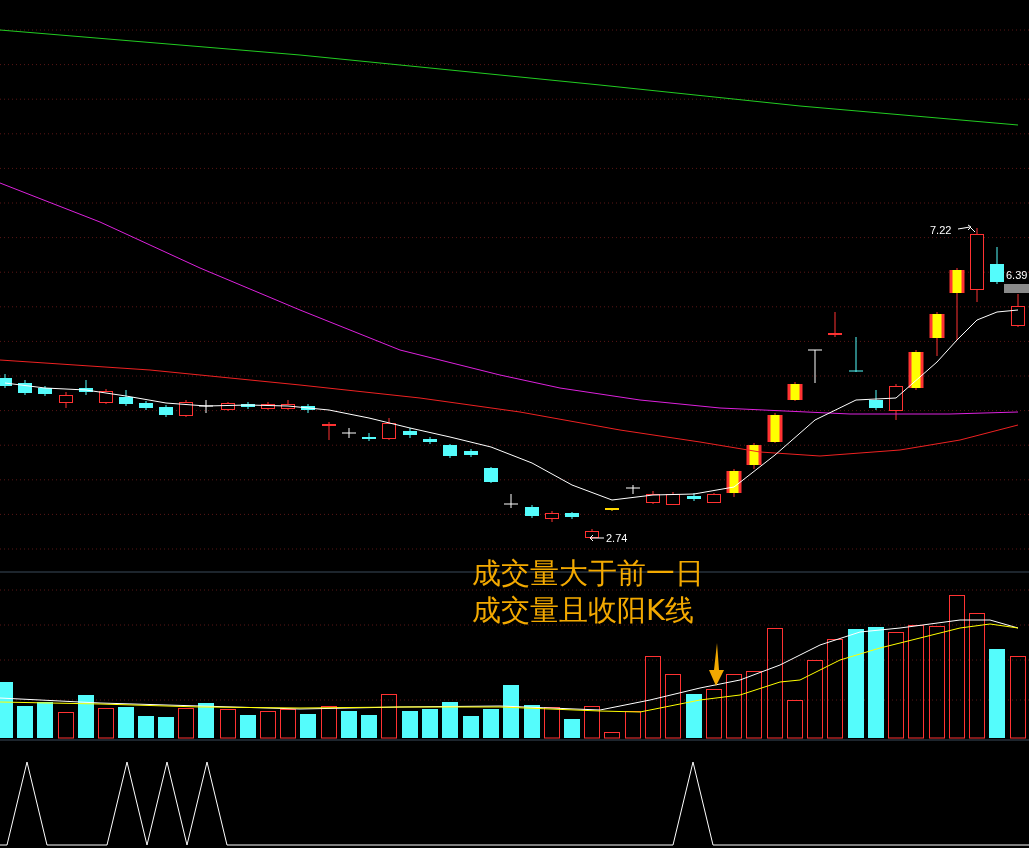 The image size is (1029, 848). What do you see at coordinates (941, 230) in the screenshot?
I see `price-label: 7.22` at bounding box center [941, 230].